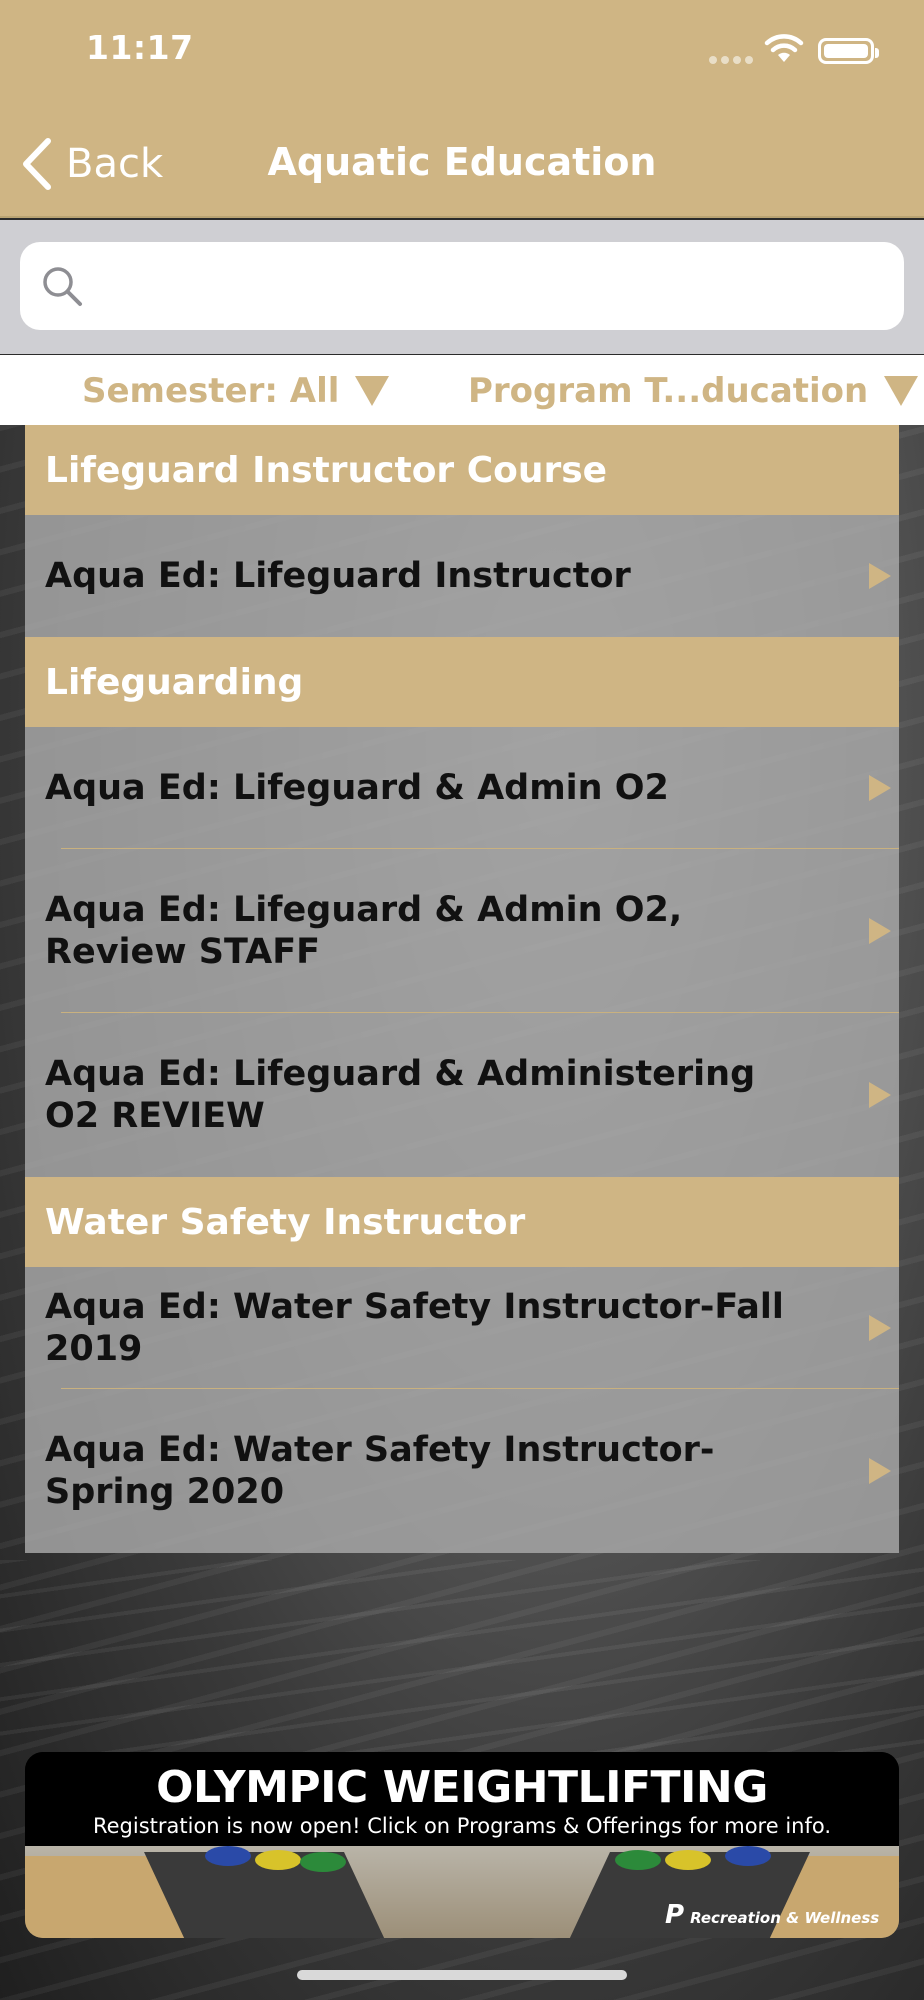 This screenshot has width=924, height=2000. Describe the element at coordinates (462, 1892) in the screenshot. I see `weightlifting-platform-image: P Recreation & Wellness` at that location.